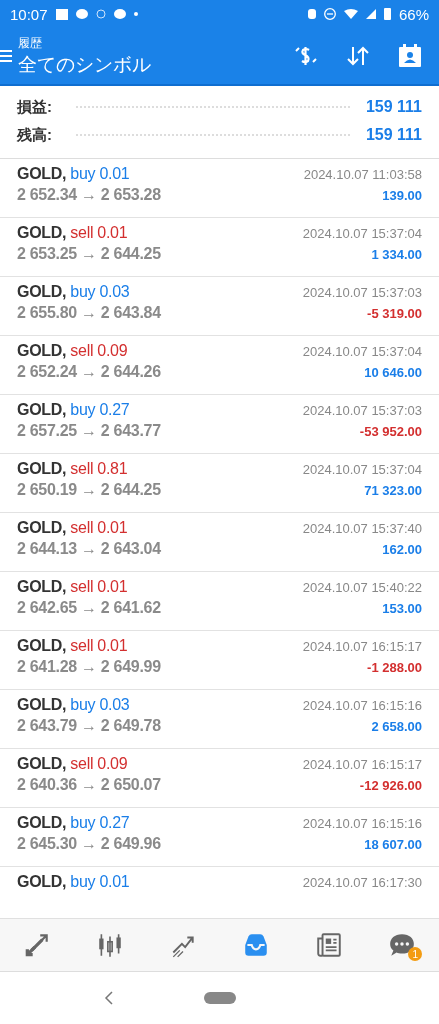 The image size is (439, 1024). I want to click on deal-profit: 153.00, so click(402, 608).